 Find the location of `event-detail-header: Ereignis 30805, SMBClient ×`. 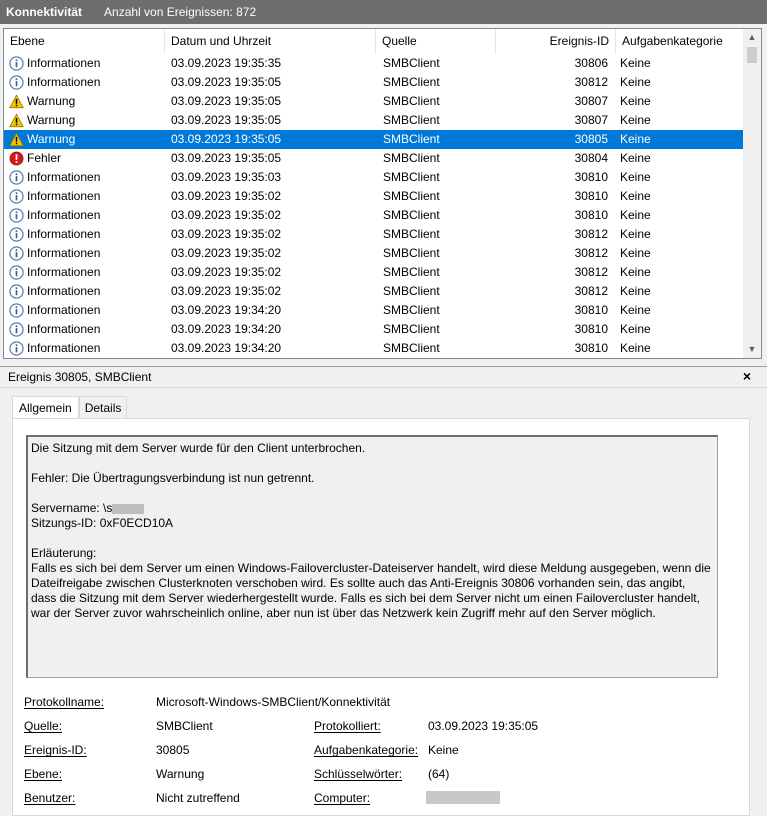

event-detail-header: Ereignis 30805, SMBClient × is located at coordinates (383, 377).